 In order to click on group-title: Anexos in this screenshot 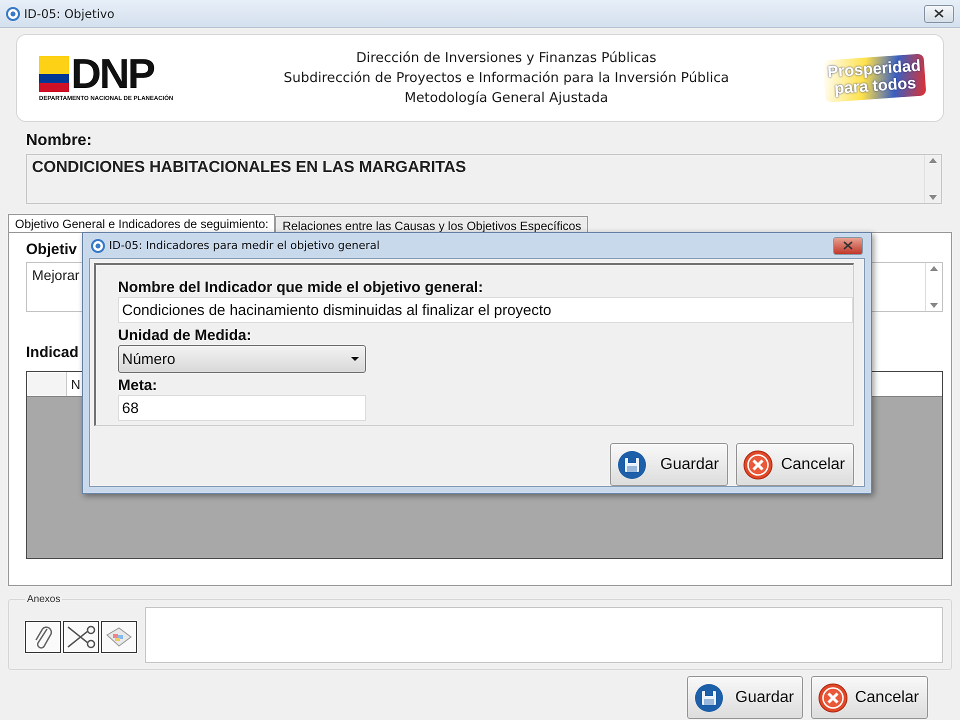, I will do `click(44, 599)`.